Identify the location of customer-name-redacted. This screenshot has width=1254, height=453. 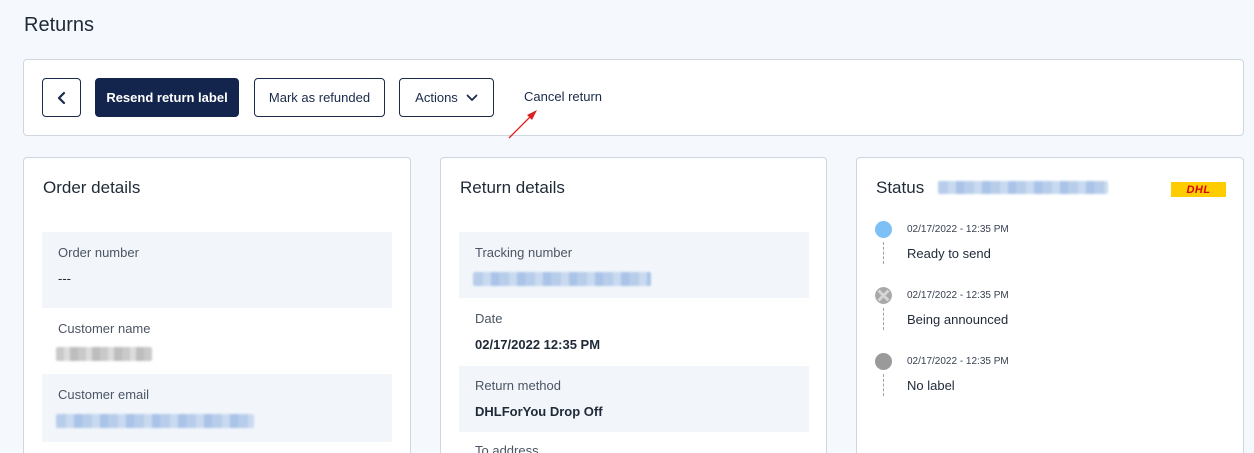
(104, 354).